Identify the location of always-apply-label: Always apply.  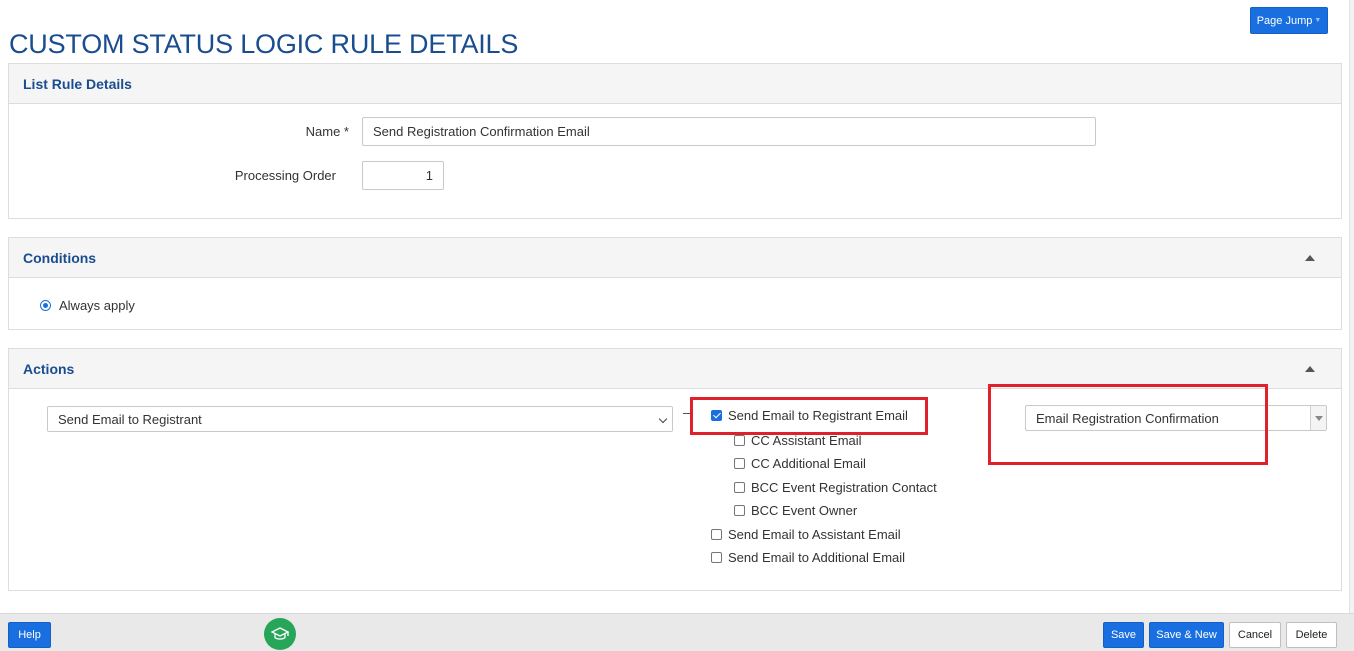
(97, 305).